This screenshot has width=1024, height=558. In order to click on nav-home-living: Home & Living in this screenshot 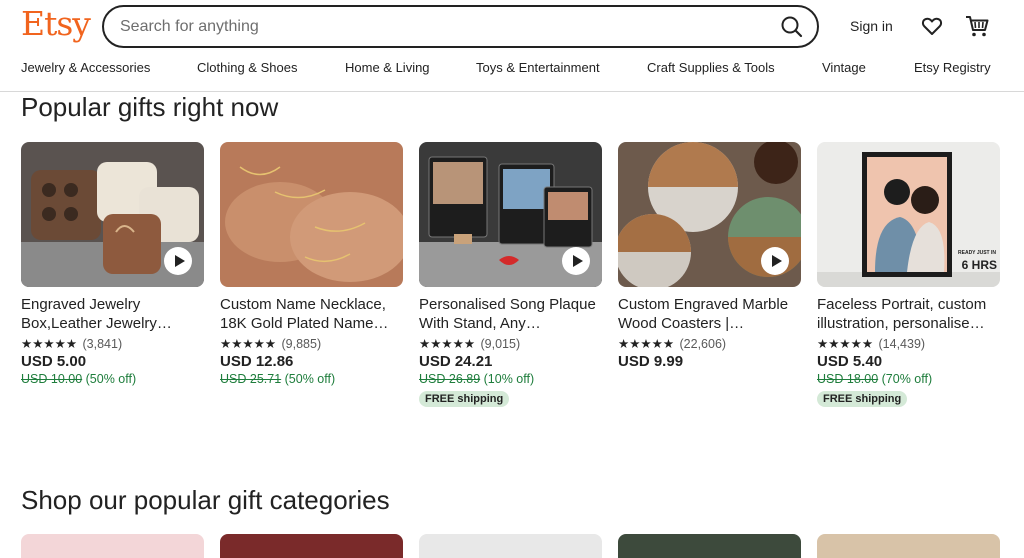, I will do `click(387, 67)`.